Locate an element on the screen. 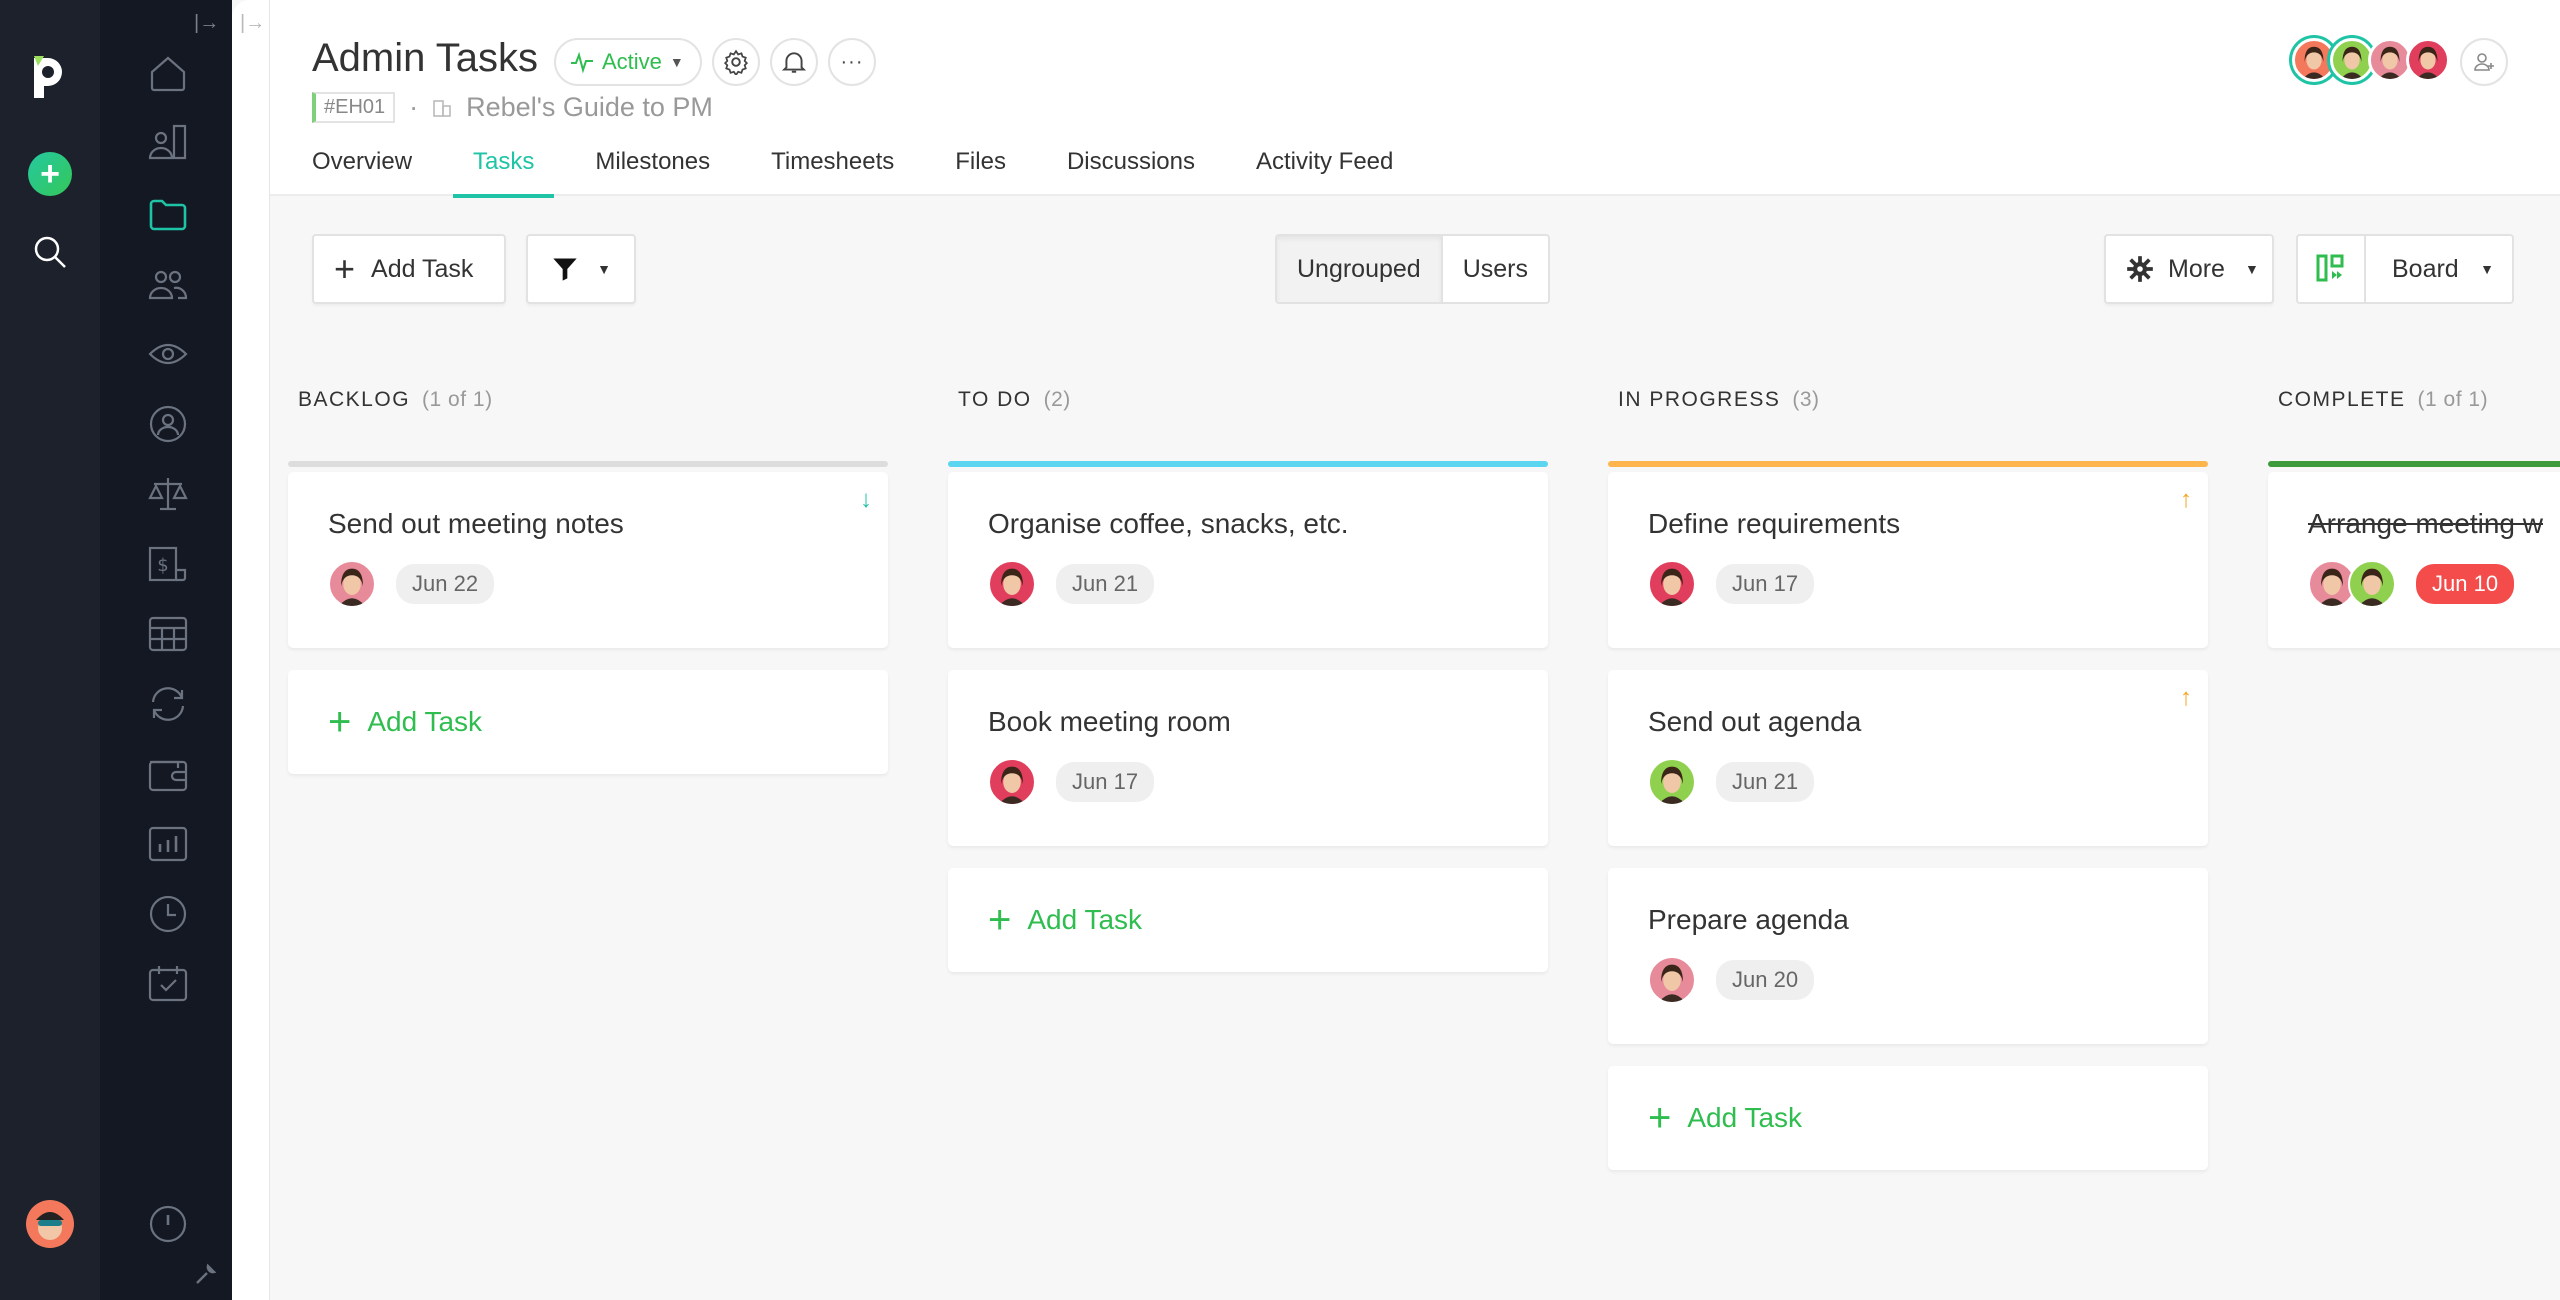 This screenshot has height=1300, width=2560. due-date-badge: Jun 17 is located at coordinates (1765, 584).